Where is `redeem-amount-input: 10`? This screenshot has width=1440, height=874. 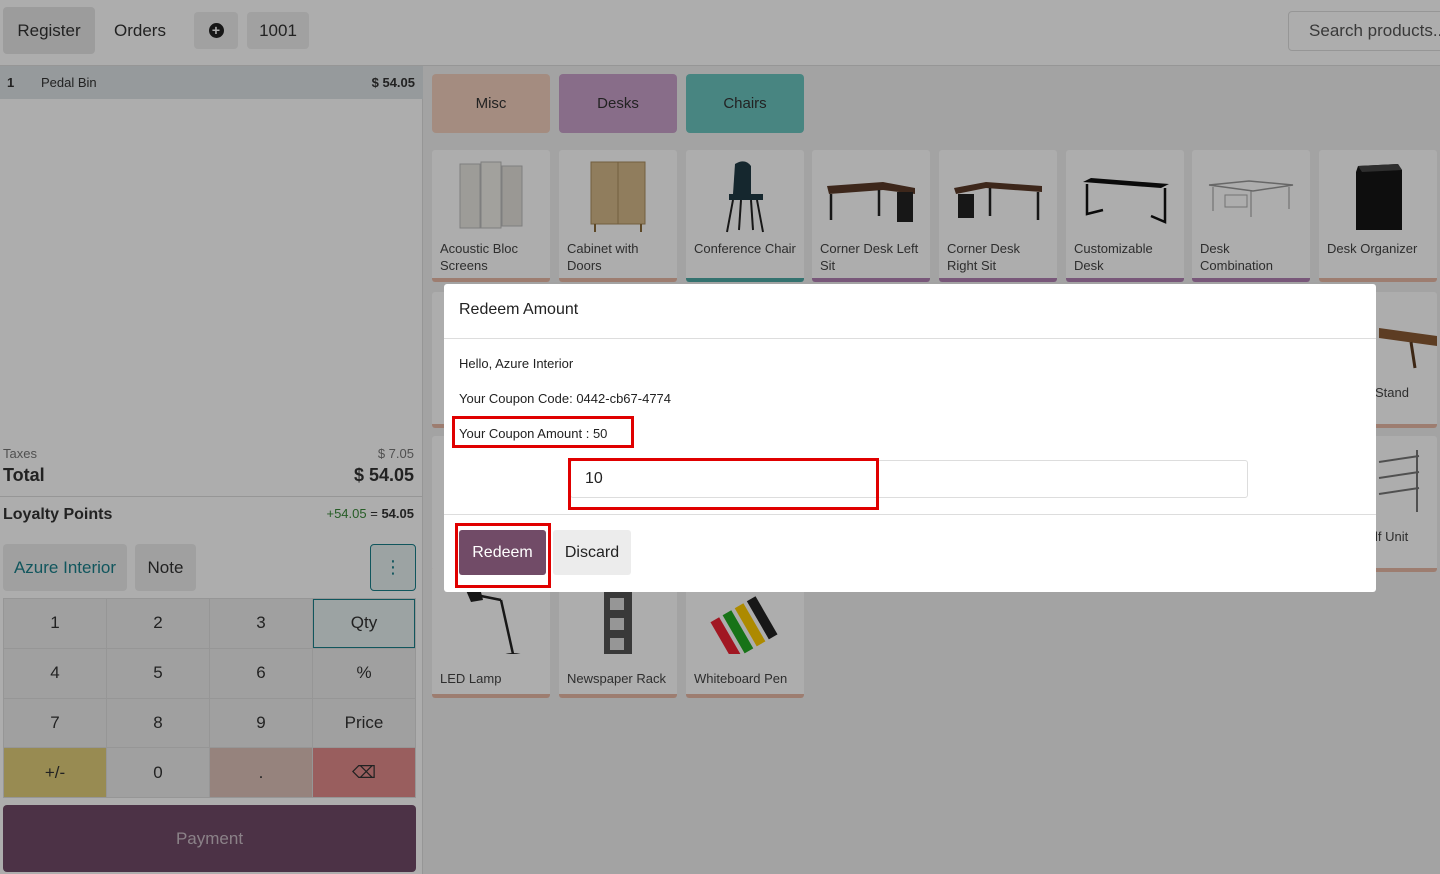
redeem-amount-input: 10 is located at coordinates (909, 479).